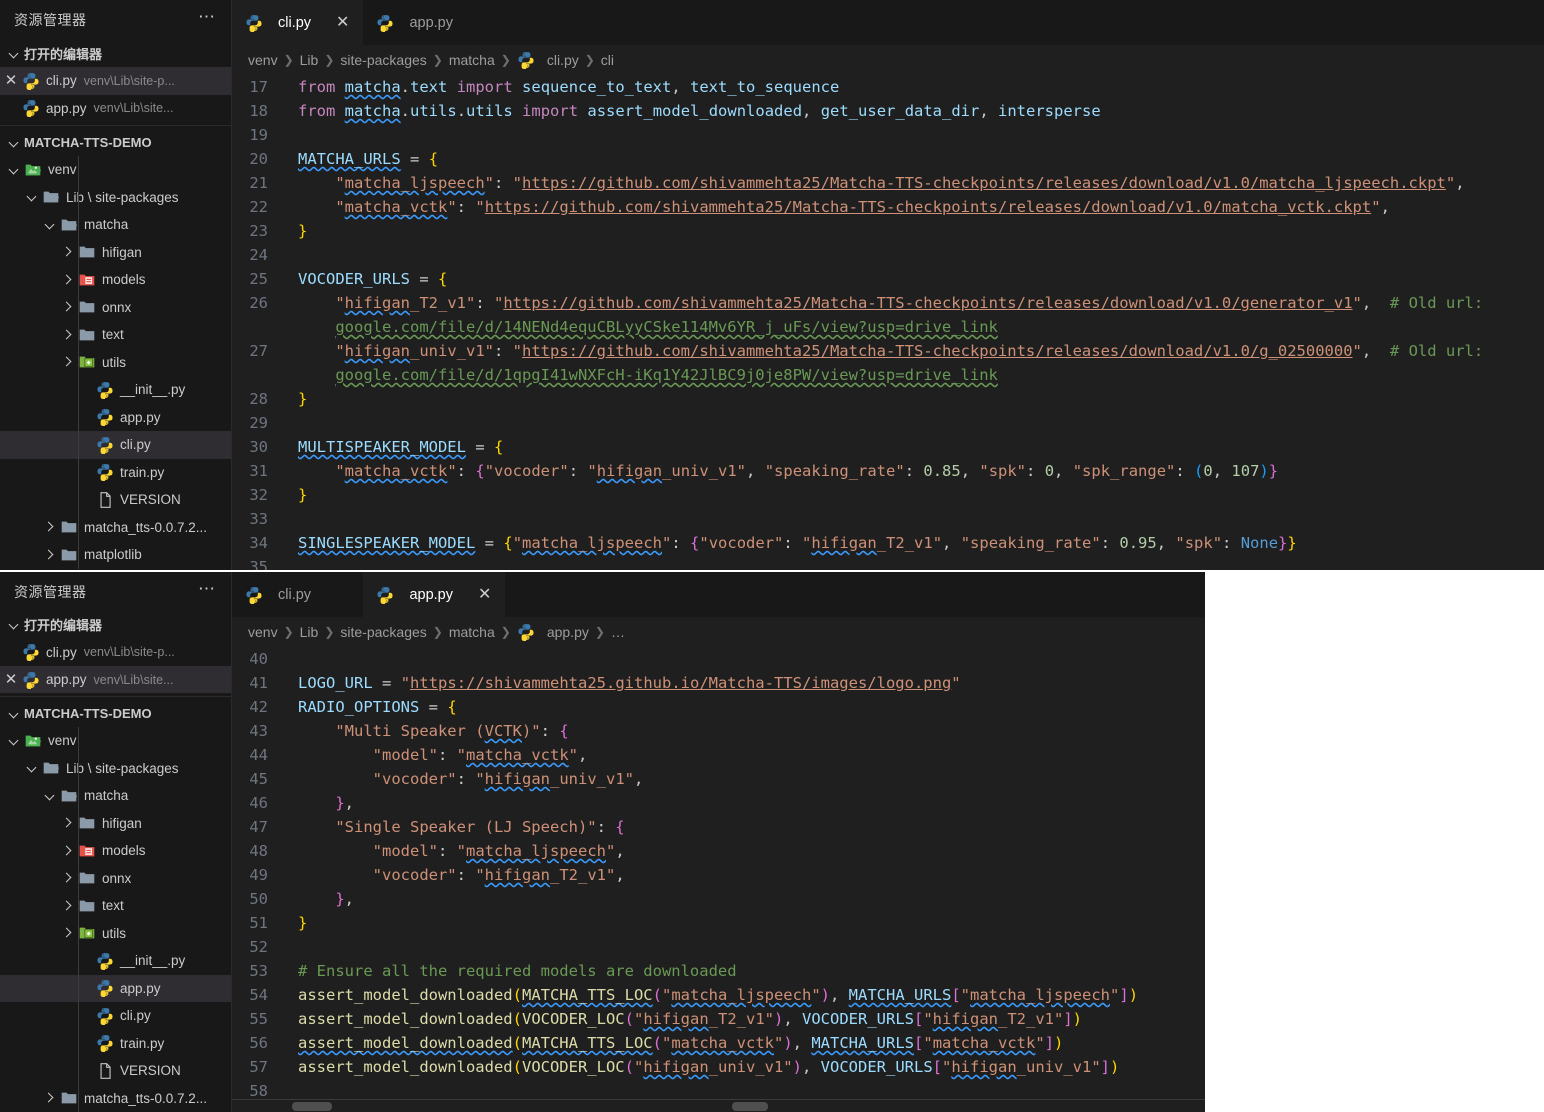 The height and width of the screenshot is (1112, 1544). What do you see at coordinates (61, 81) in the screenshot?
I see `open-editor-name: cli.py` at bounding box center [61, 81].